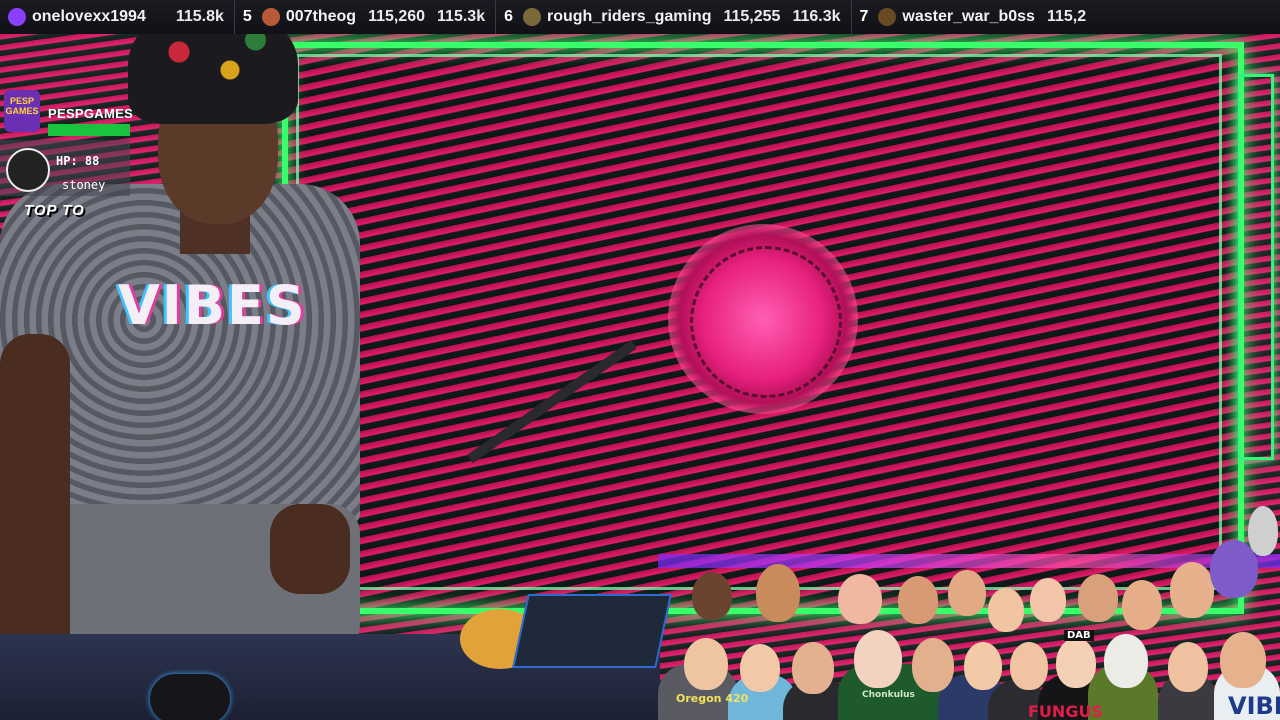 Image resolution: width=1280 pixels, height=720 pixels. What do you see at coordinates (592, 631) in the screenshot?
I see `keyboard` at bounding box center [592, 631].